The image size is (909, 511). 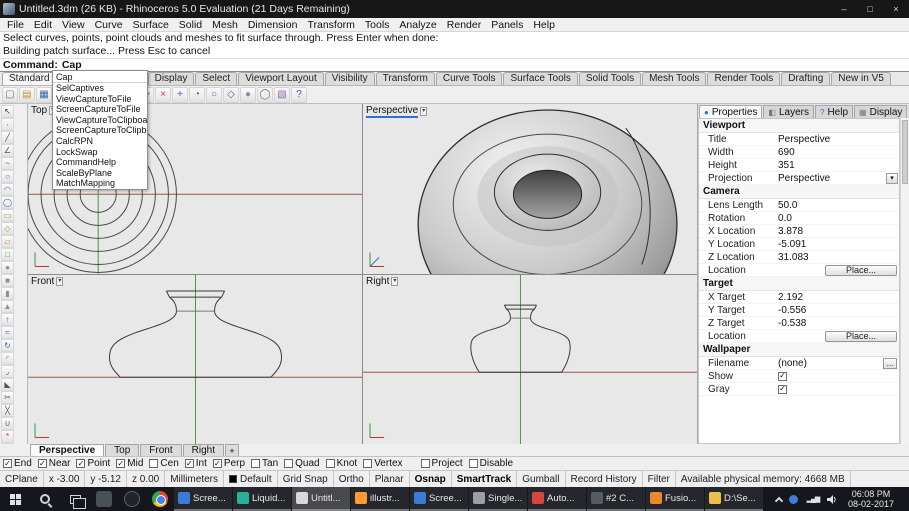 I want to click on sweep-tool-icon: ◜, so click(x=7, y=358).